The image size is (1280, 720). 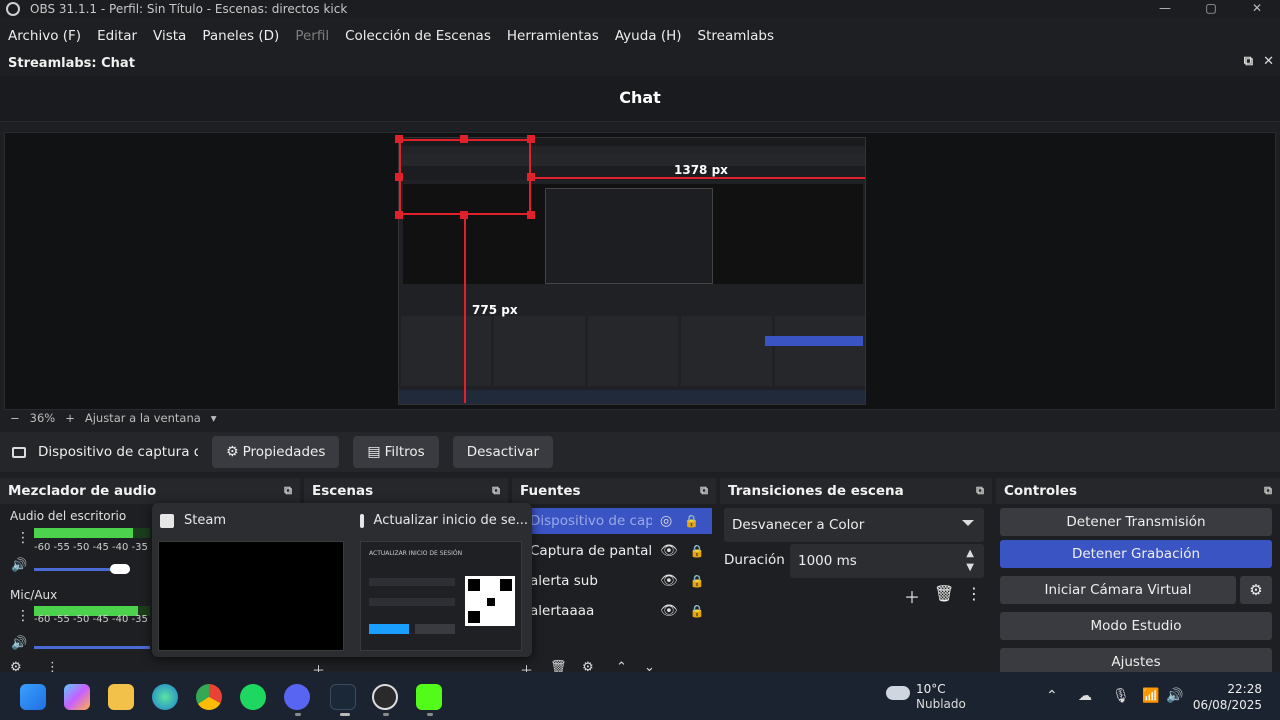 What do you see at coordinates (251, 596) in the screenshot?
I see `window-thumbnail` at bounding box center [251, 596].